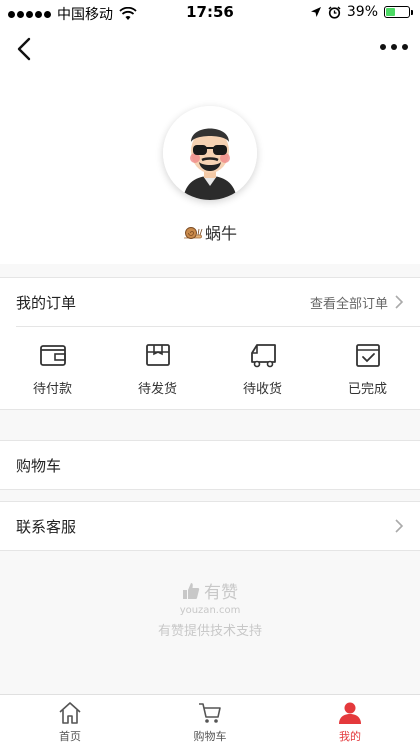 Image resolution: width=420 pixels, height=748 pixels. Describe the element at coordinates (210, 712) in the screenshot. I see `cart-icon` at that location.